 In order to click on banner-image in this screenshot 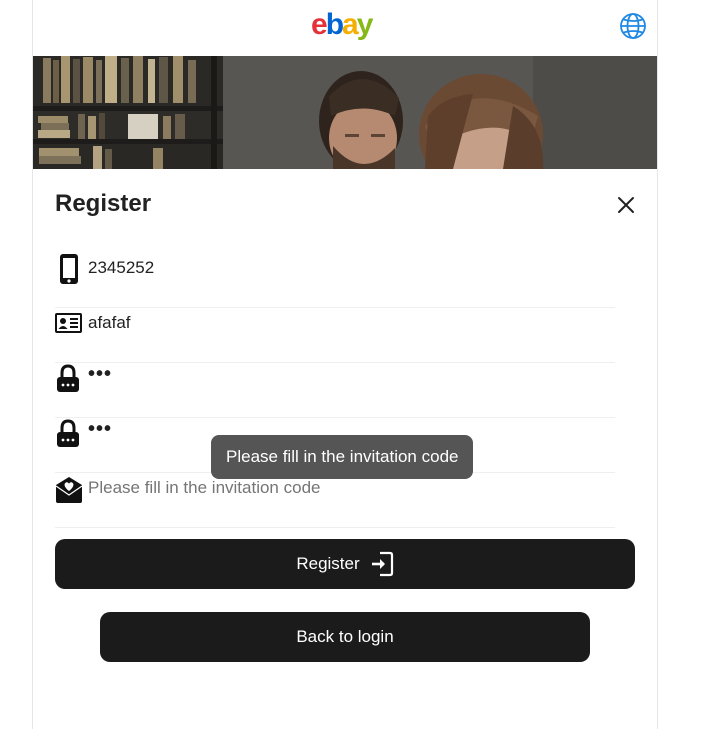, I will do `click(345, 112)`.